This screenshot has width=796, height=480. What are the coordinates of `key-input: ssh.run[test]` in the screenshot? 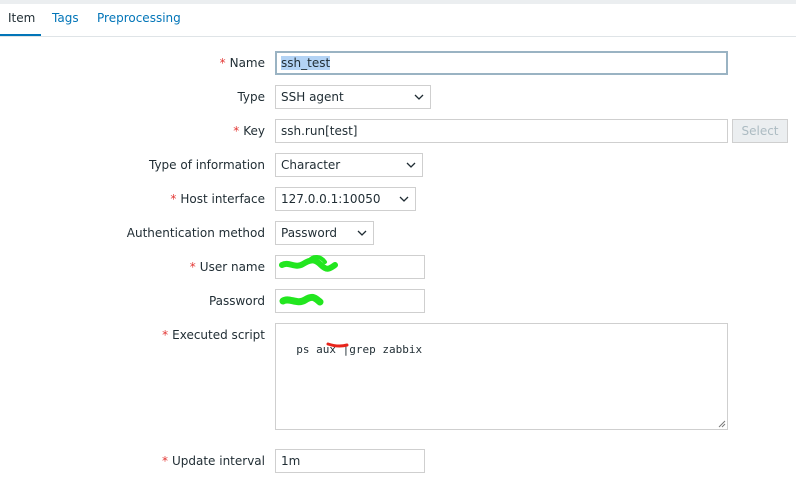 It's located at (501, 131).